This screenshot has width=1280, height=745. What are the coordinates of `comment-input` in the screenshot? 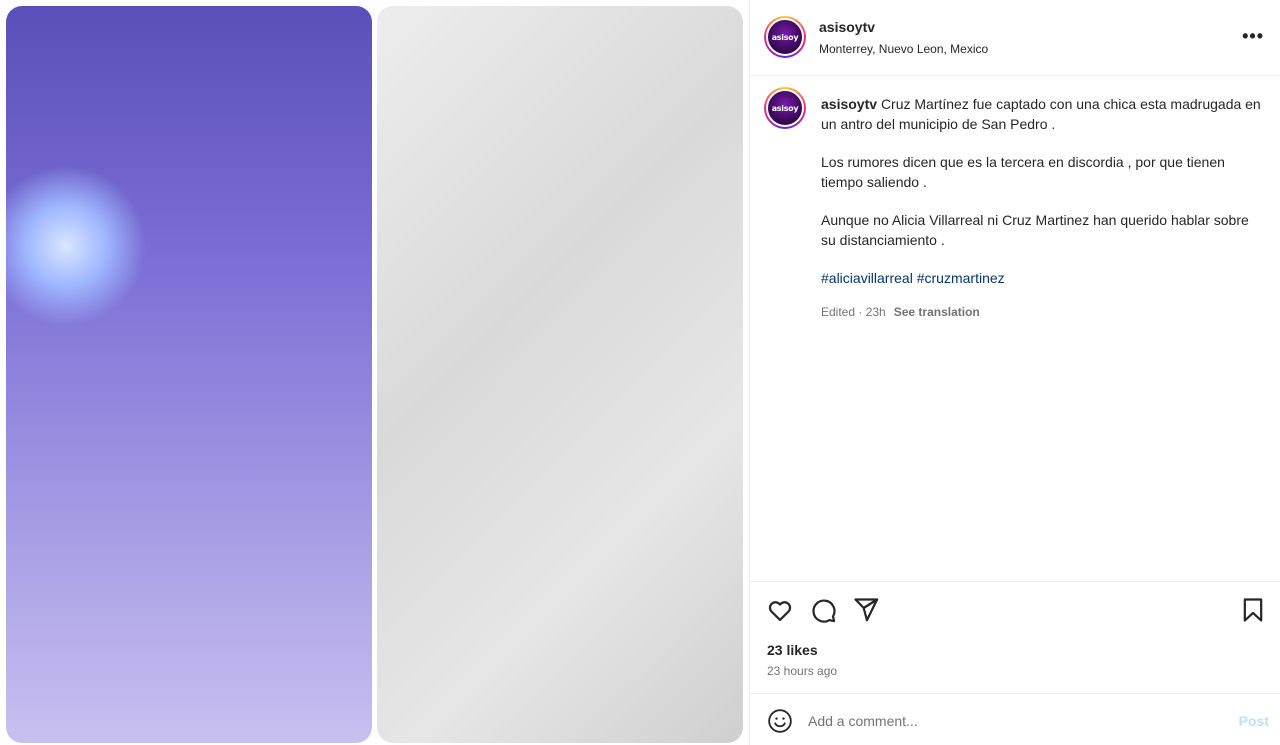 It's located at (1008, 721).